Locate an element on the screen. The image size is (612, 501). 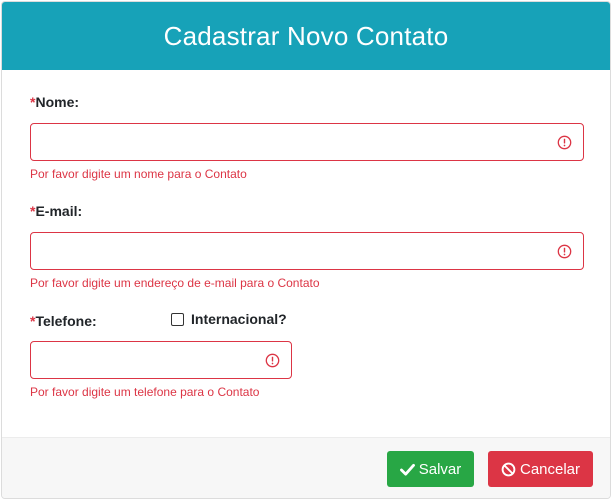
checkbox-box is located at coordinates (177, 319).